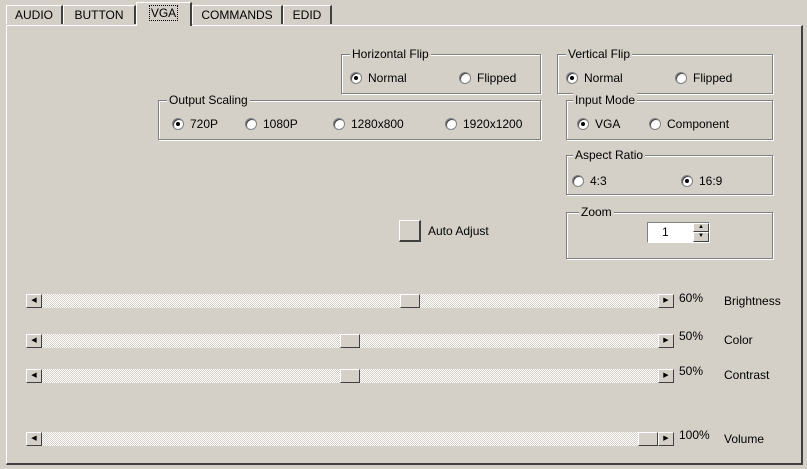 The height and width of the screenshot is (469, 807). What do you see at coordinates (34, 14) in the screenshot?
I see `tab-audio: AUDIO` at bounding box center [34, 14].